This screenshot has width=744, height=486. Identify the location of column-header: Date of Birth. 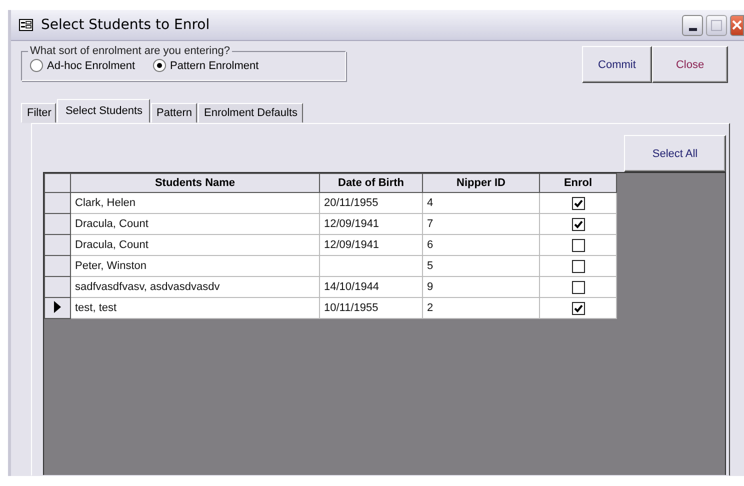
(371, 183).